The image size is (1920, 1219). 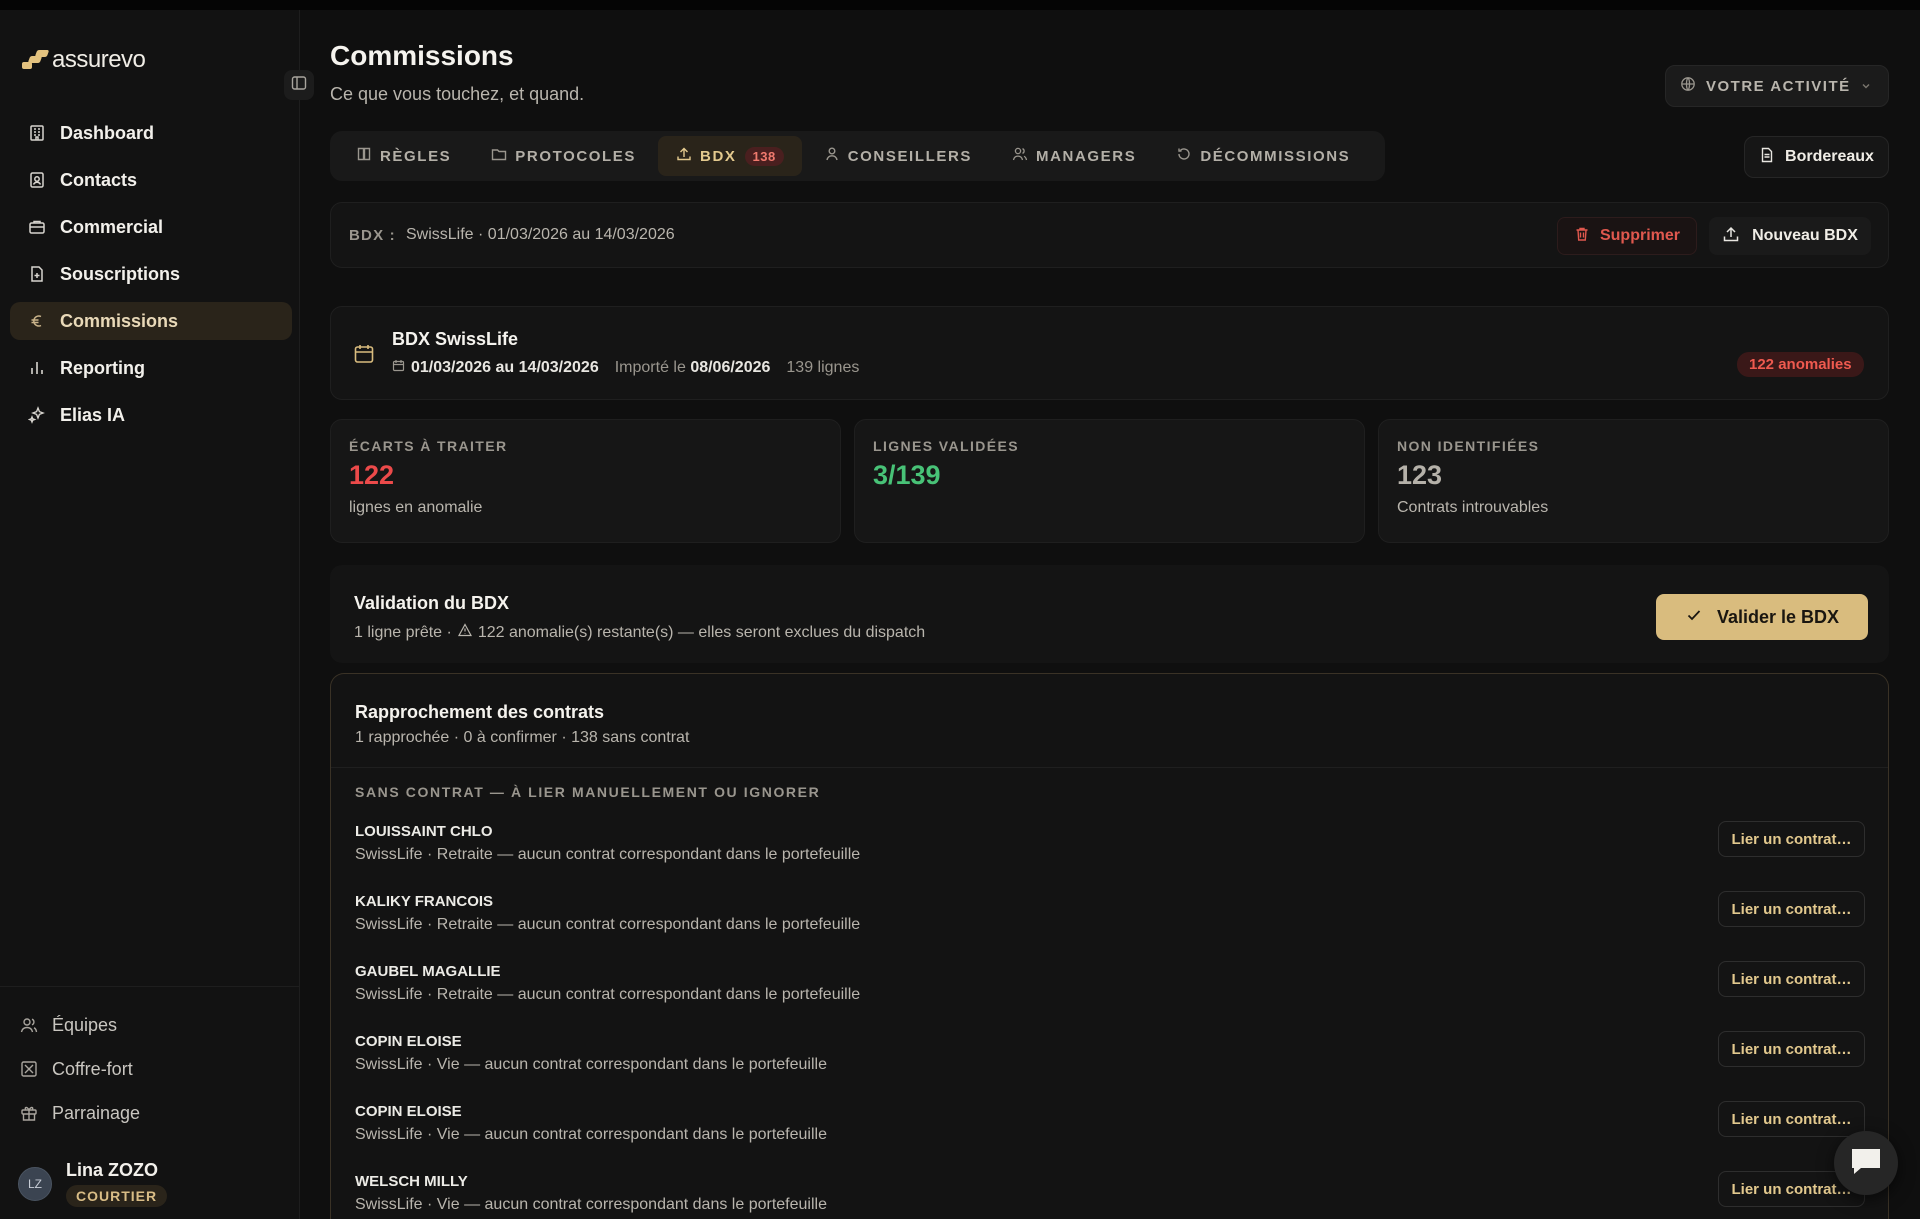 I want to click on users-icon, so click(x=29, y=1025).